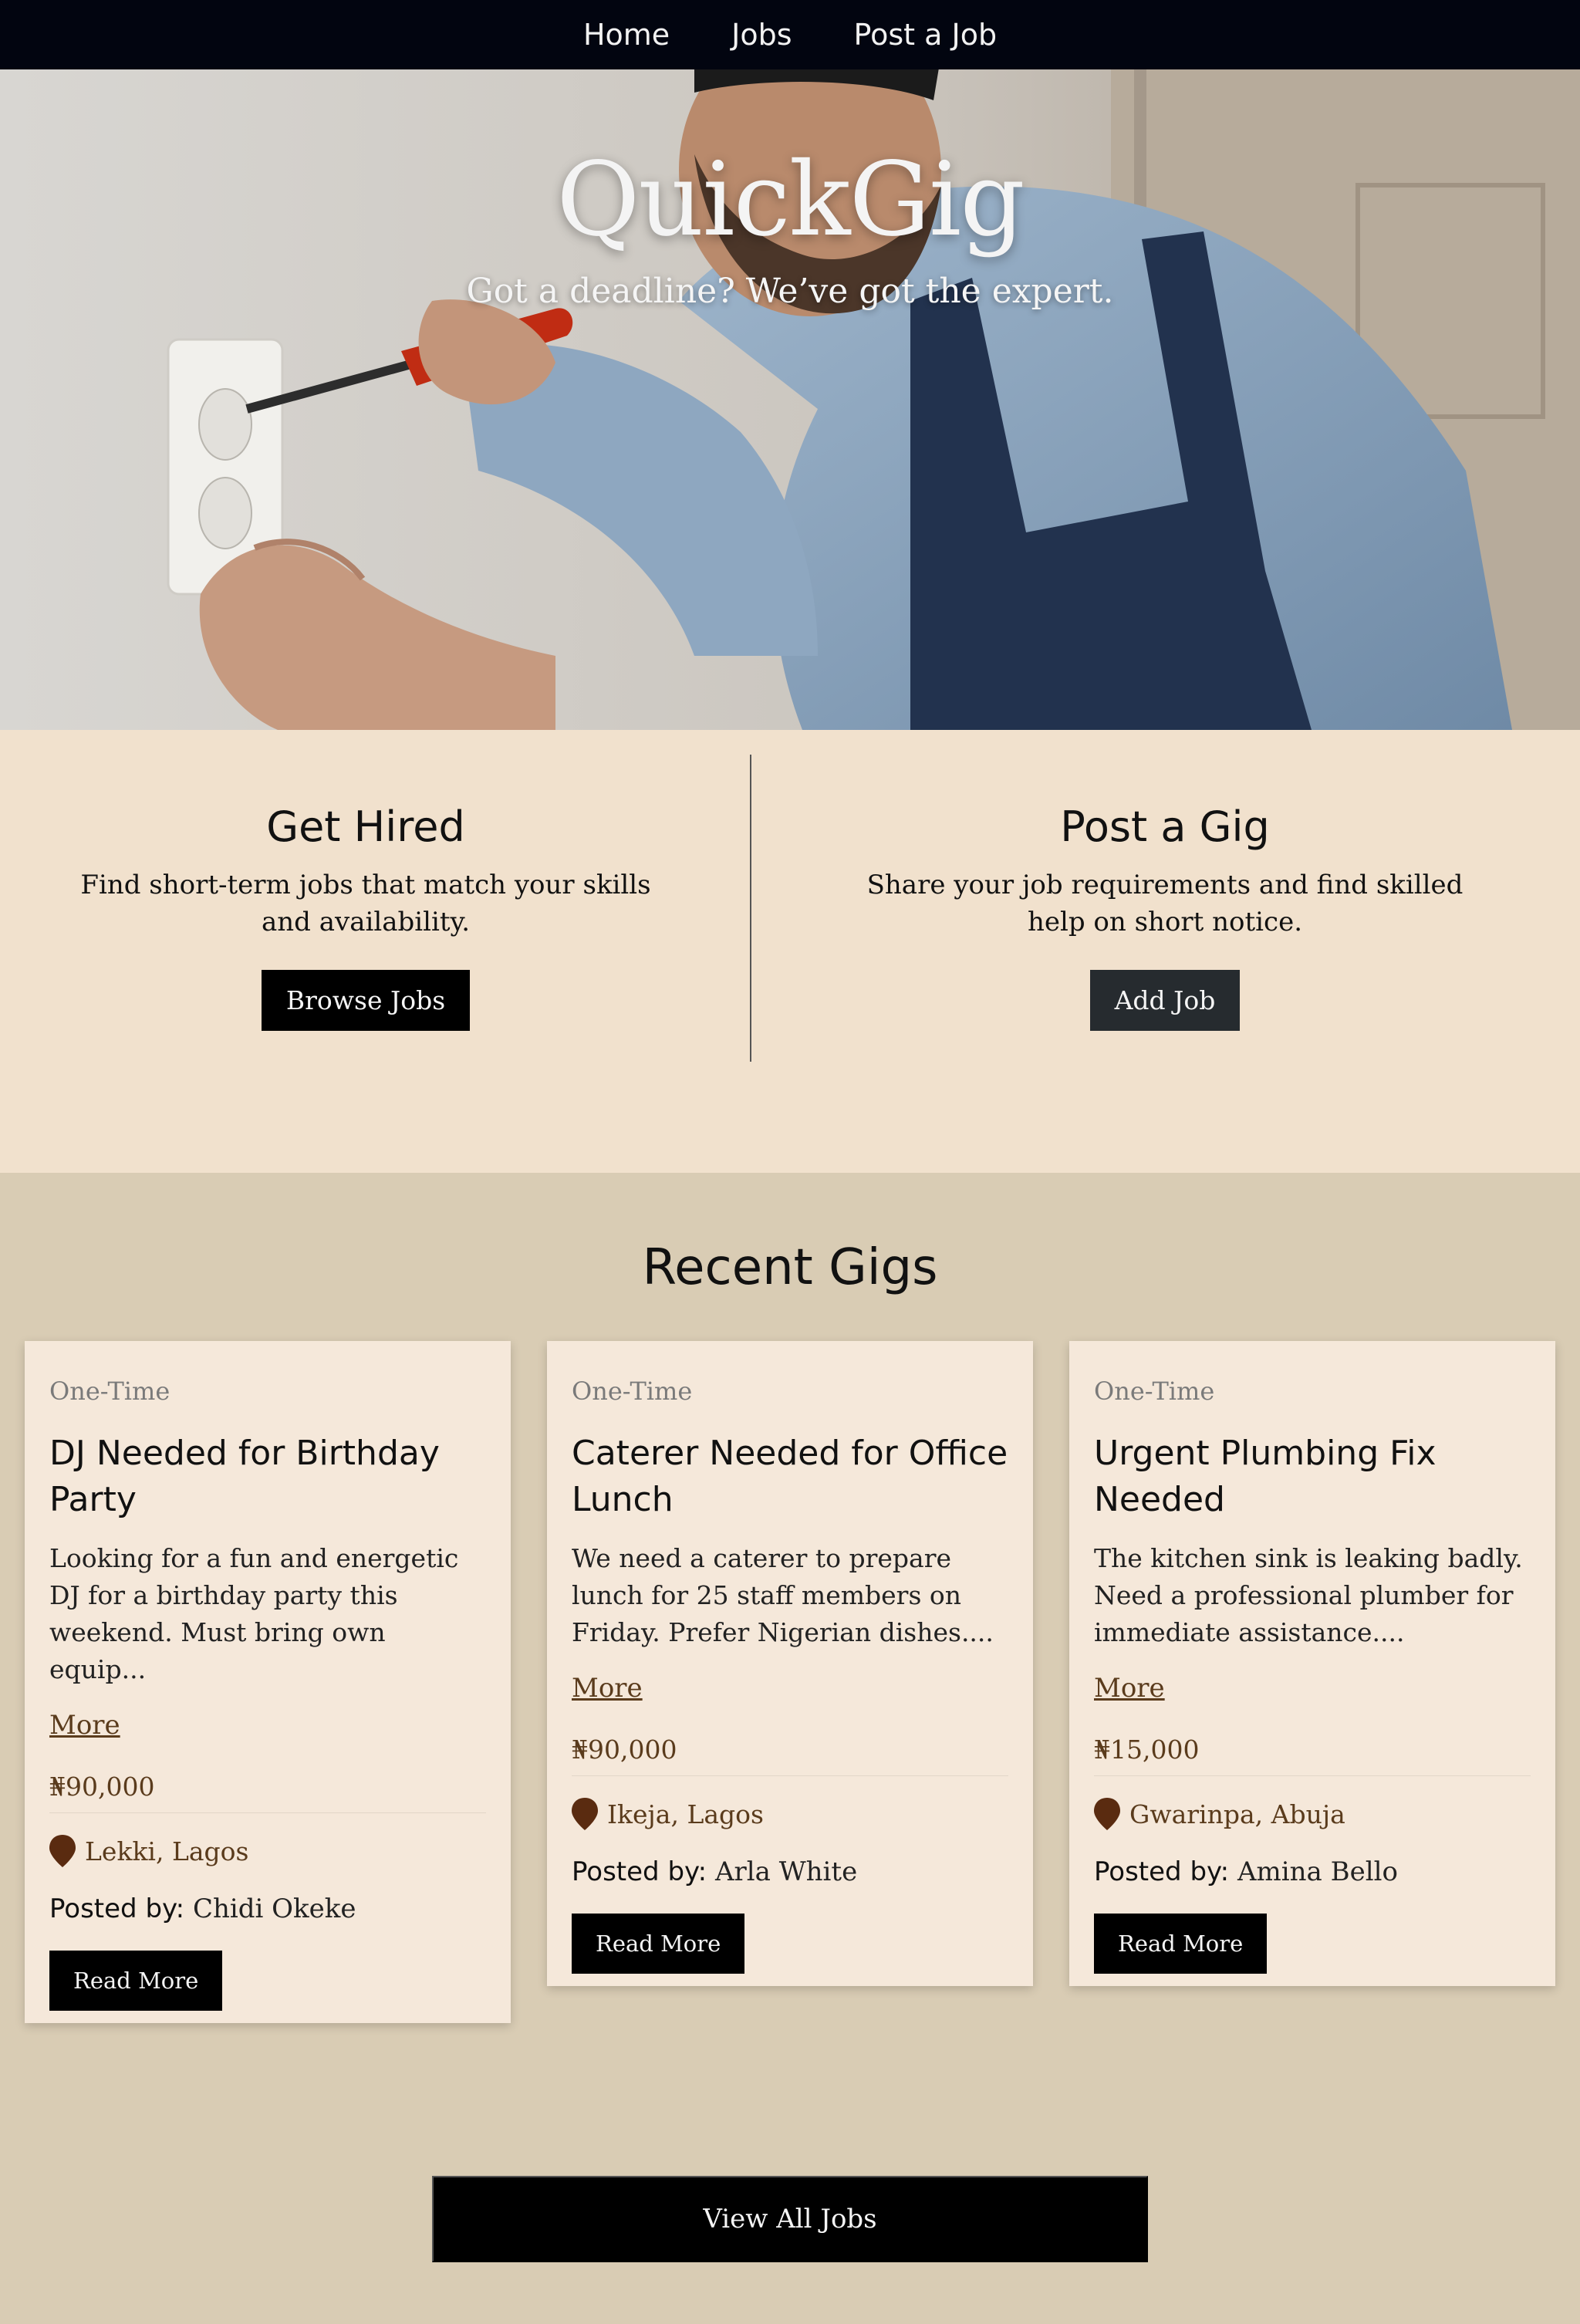 The width and height of the screenshot is (1580, 2324). I want to click on cta-divider, so click(750, 908).